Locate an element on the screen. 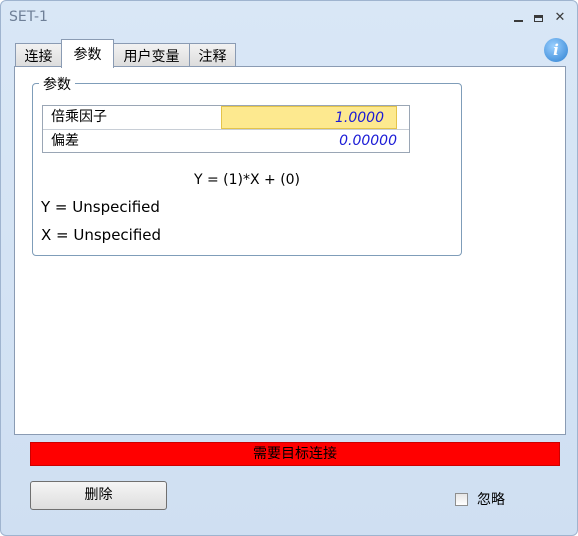  close-button: ✕ is located at coordinates (560, 18).